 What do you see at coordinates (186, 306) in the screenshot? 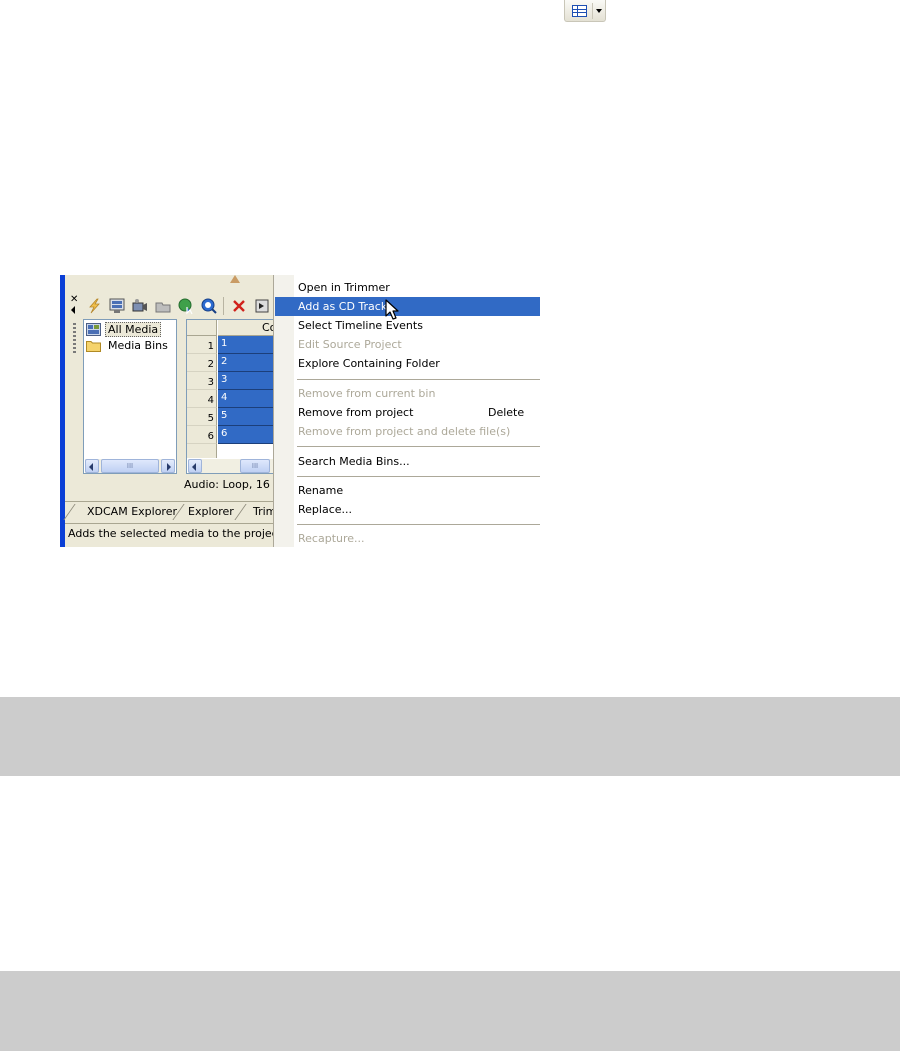
I see `web-media-icon` at bounding box center [186, 306].